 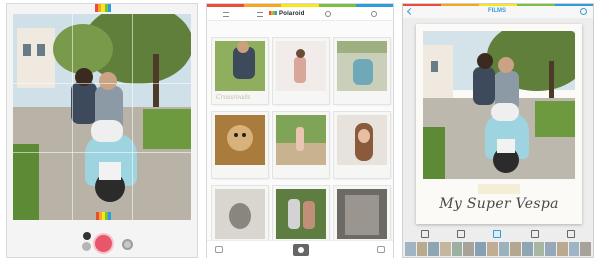 What do you see at coordinates (103, 243) in the screenshot?
I see `shutter-button` at bounding box center [103, 243].